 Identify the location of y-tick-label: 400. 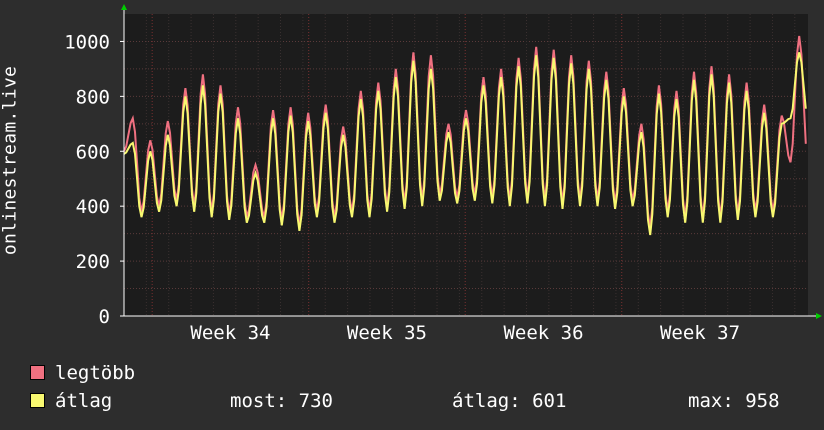
(93, 207).